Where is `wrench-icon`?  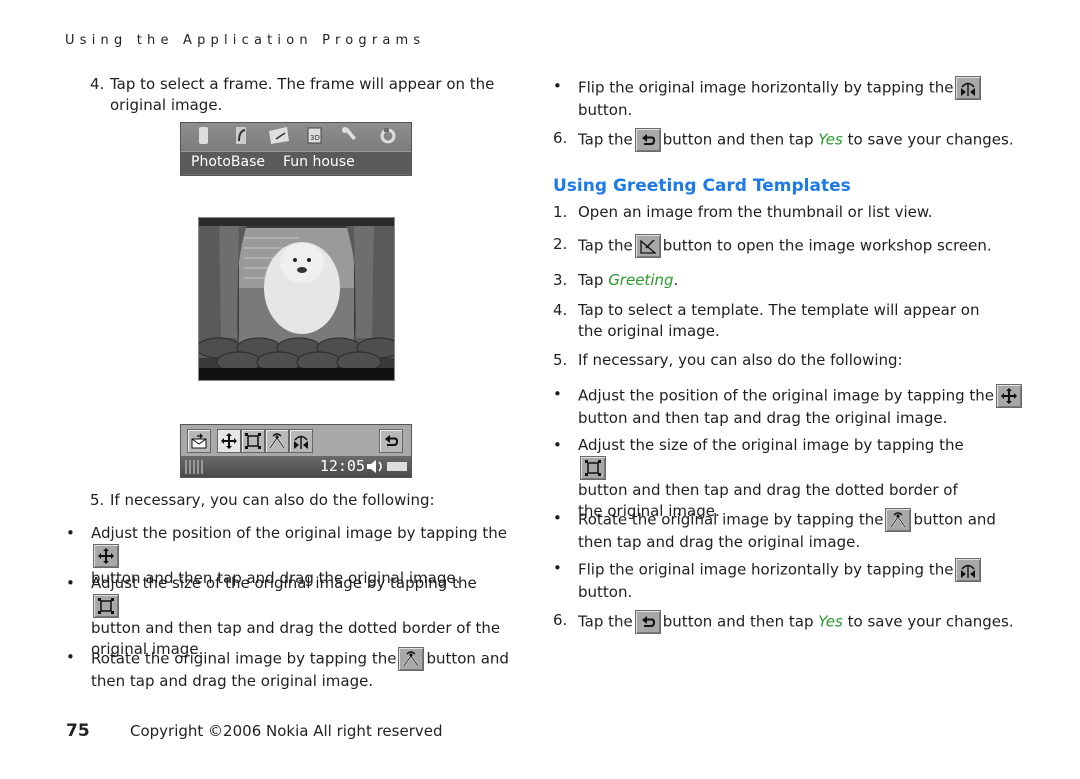 wrench-icon is located at coordinates (349, 133).